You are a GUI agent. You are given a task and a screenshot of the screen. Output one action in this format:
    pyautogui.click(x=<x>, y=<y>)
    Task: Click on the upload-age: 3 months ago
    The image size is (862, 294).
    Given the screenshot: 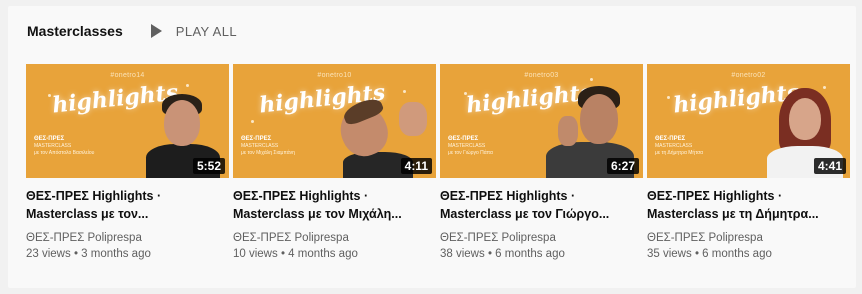 What is the action you would take?
    pyautogui.click(x=116, y=254)
    